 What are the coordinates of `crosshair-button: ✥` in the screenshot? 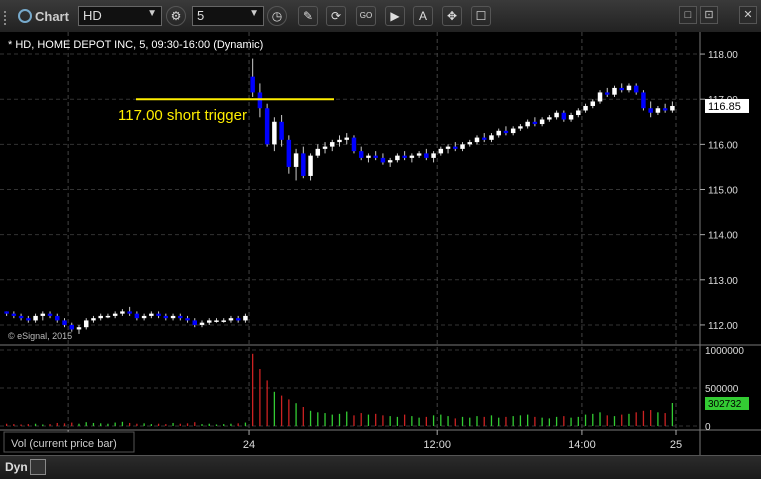 It's located at (452, 16).